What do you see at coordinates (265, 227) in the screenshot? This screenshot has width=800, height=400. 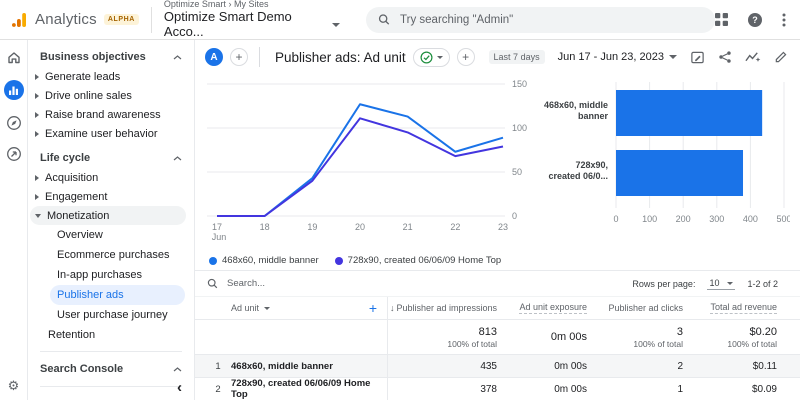 I see `svg-text: 18` at bounding box center [265, 227].